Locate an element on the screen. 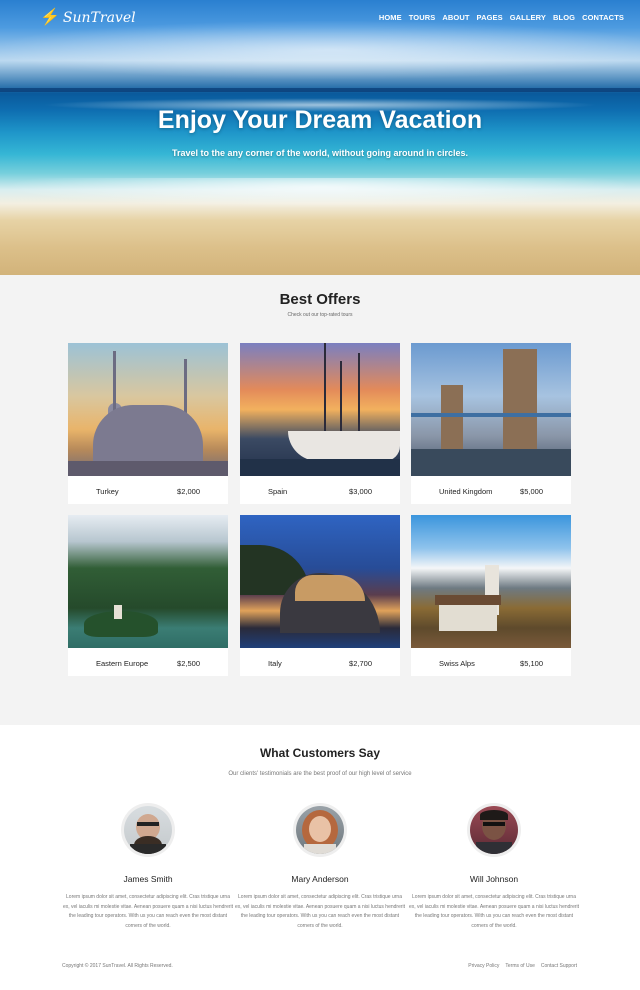 The height and width of the screenshot is (990, 640). testimonial-name: Will Johnson is located at coordinates (494, 879).